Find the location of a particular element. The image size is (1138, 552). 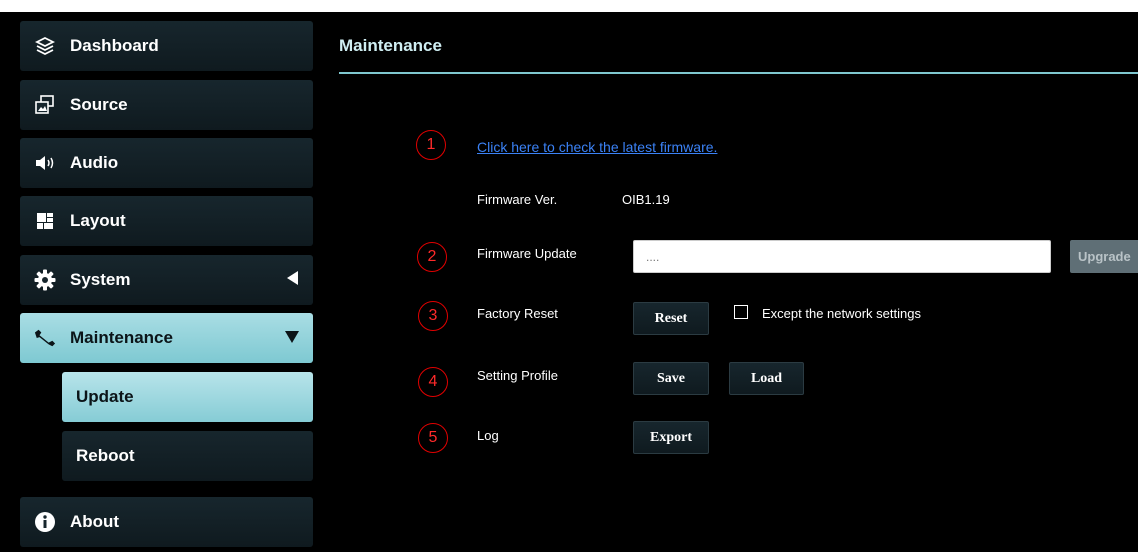

check-firmware-link: Click here to check the latest firmware. is located at coordinates (597, 147).